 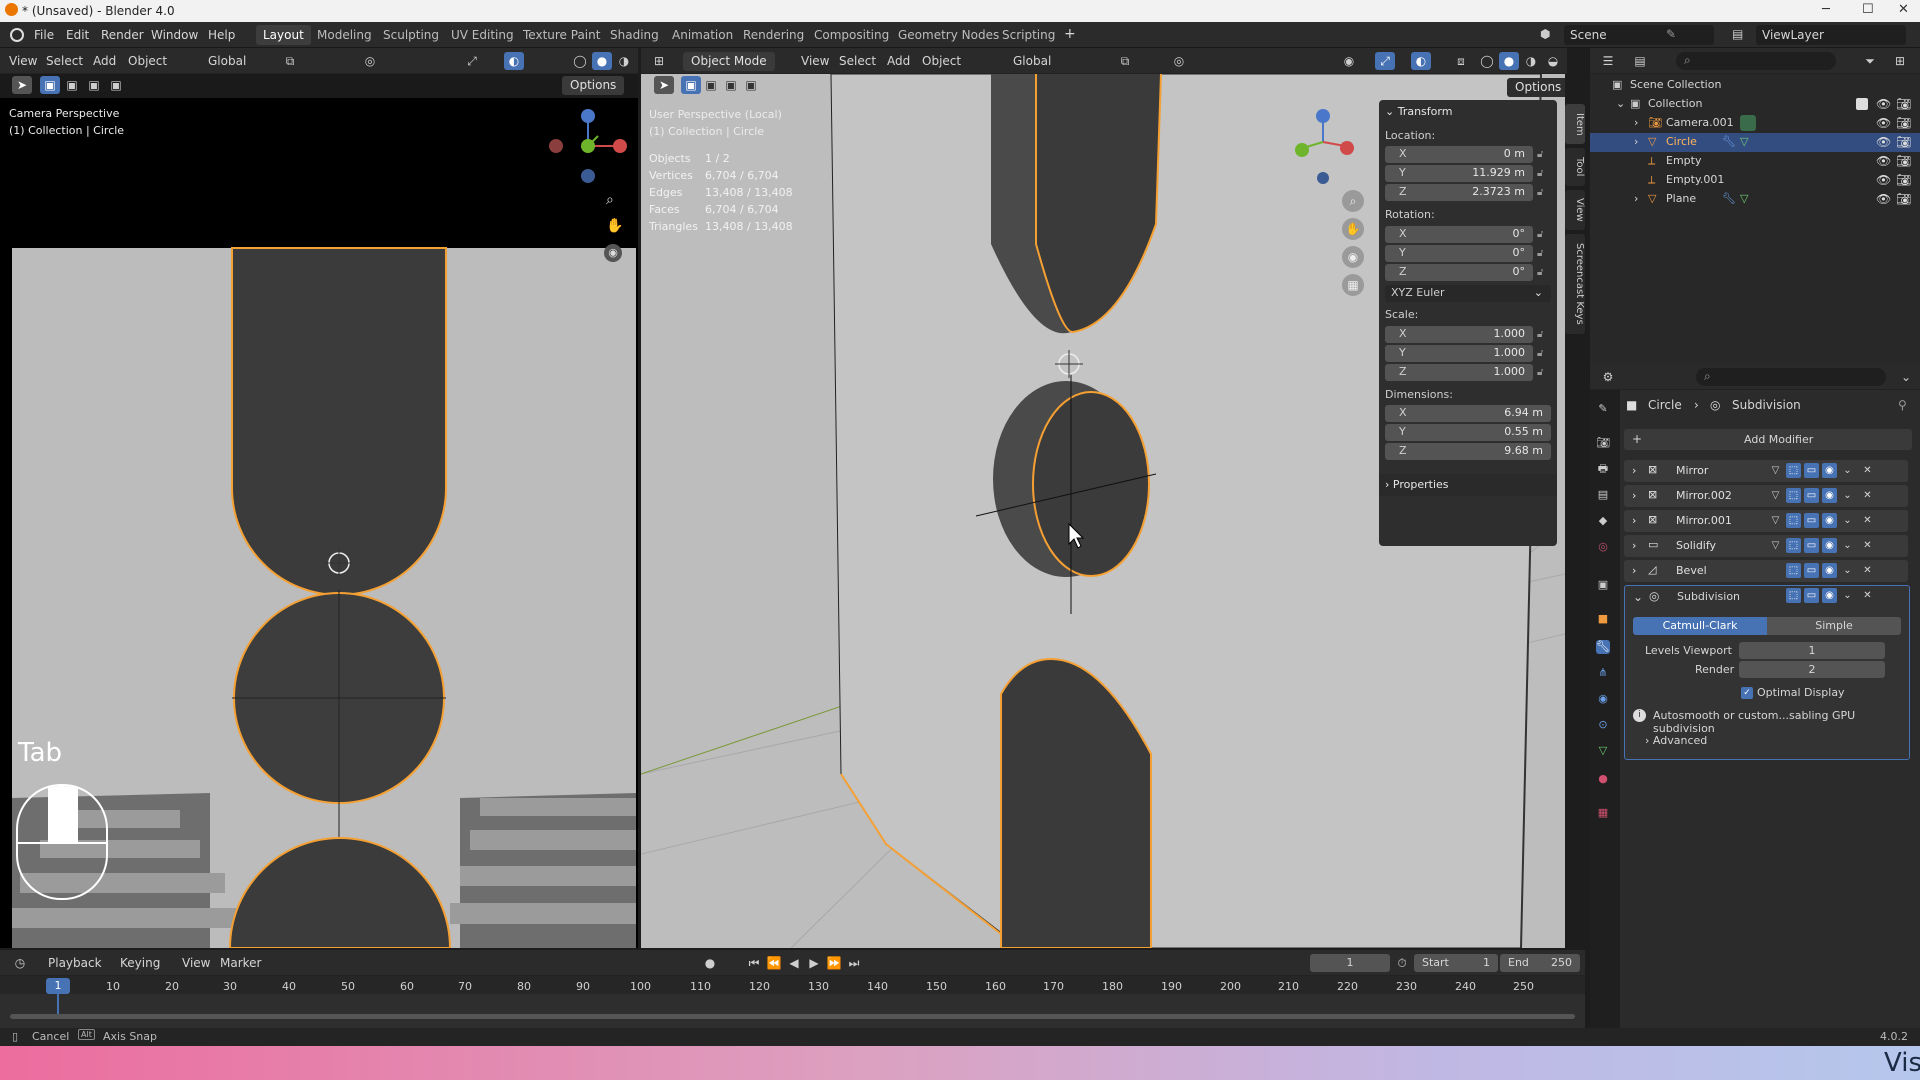 What do you see at coordinates (1603, 673) in the screenshot?
I see `particles-properties-icon: ⋔` at bounding box center [1603, 673].